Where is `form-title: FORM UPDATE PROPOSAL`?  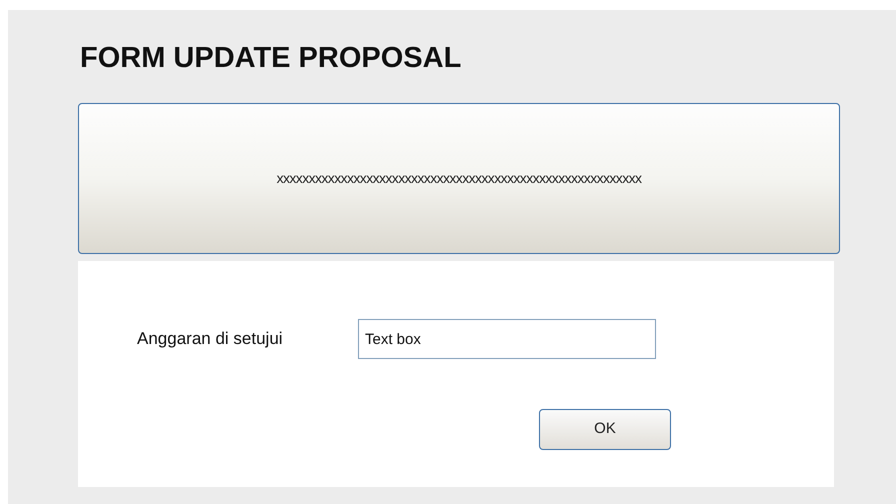
form-title: FORM UPDATE PROPOSAL is located at coordinates (271, 58).